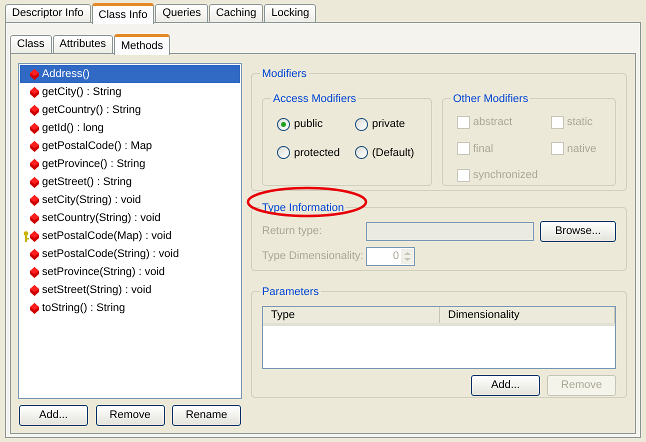 This screenshot has width=646, height=442. What do you see at coordinates (130, 110) in the screenshot?
I see `method-item: getCountry() : String` at bounding box center [130, 110].